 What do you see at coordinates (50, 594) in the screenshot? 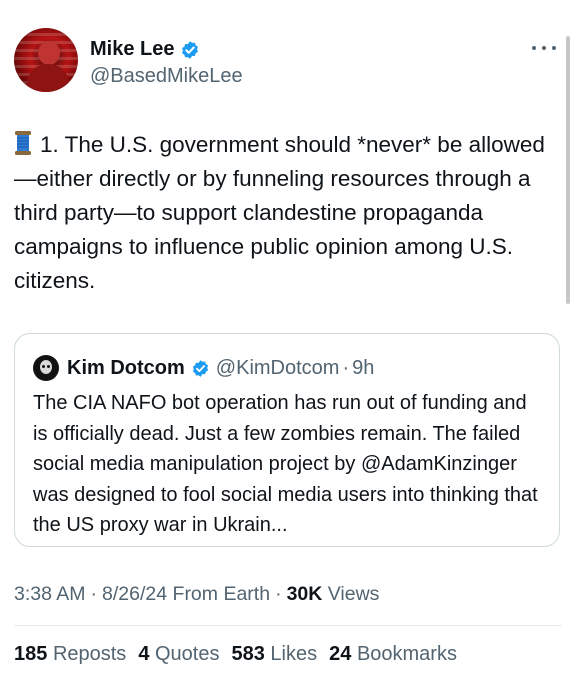
I see `tweet-time: 3:38 AM` at bounding box center [50, 594].